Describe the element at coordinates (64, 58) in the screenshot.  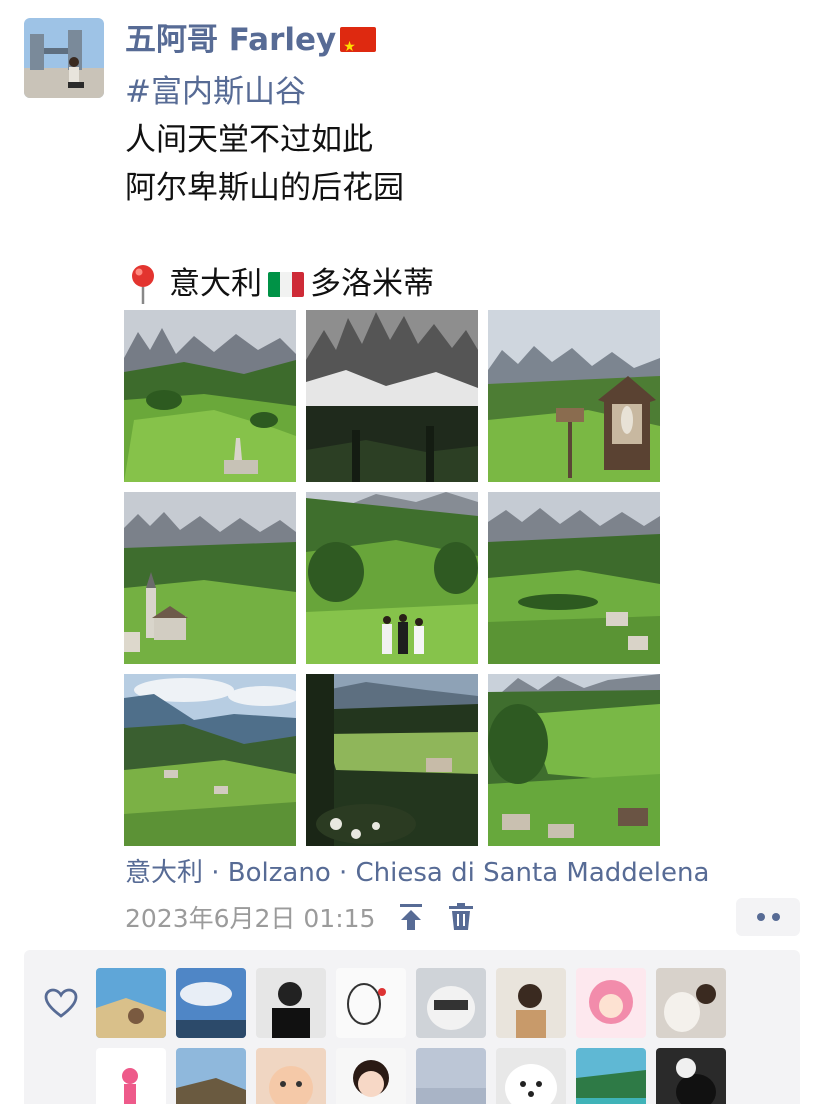
I see `author-avatar` at that location.